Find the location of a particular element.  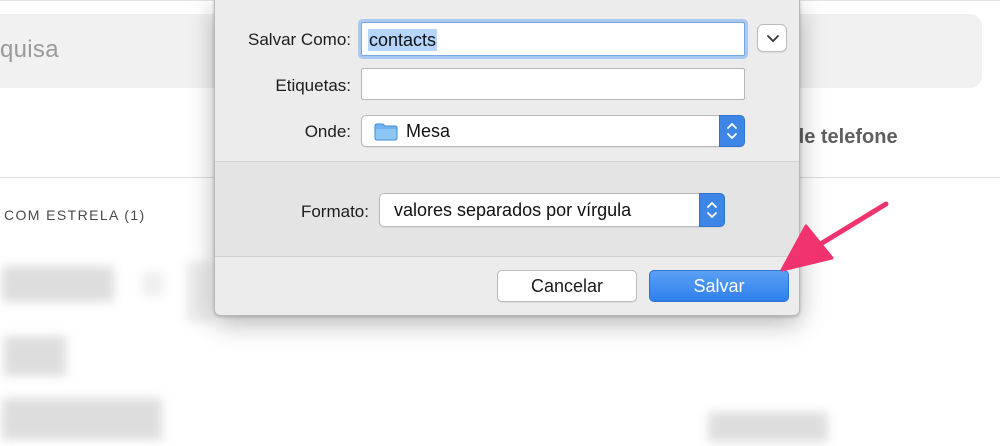

format-popup: valores separados por vírgula is located at coordinates (552, 210).